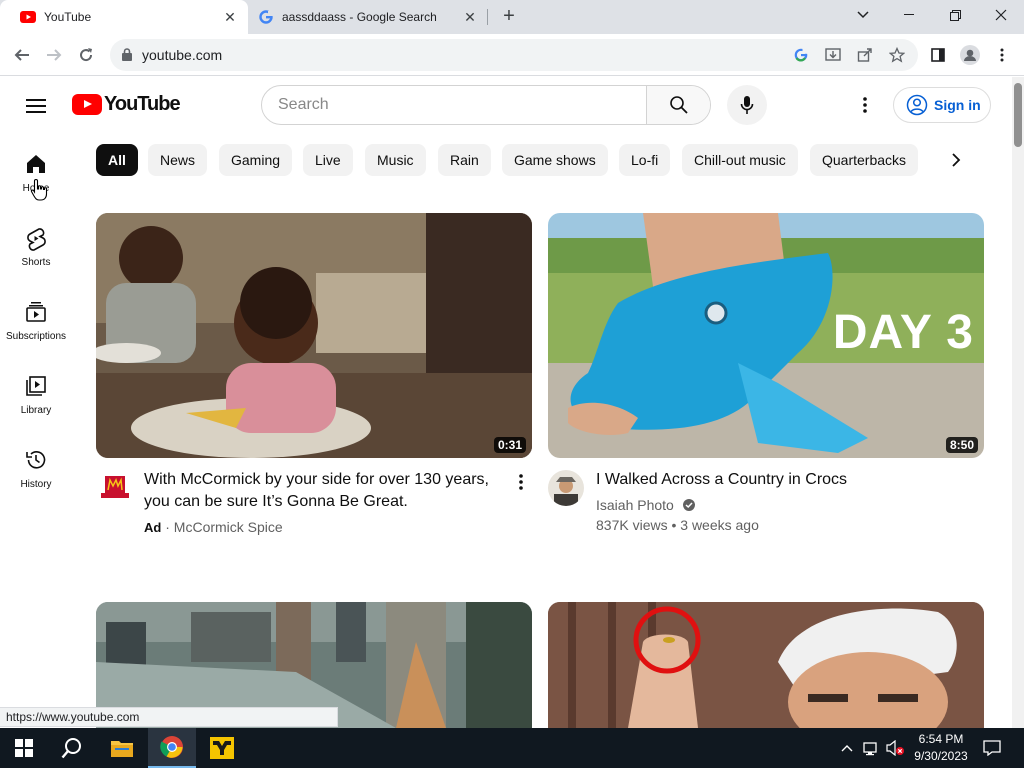  I want to click on restore-icon, so click(955, 15).